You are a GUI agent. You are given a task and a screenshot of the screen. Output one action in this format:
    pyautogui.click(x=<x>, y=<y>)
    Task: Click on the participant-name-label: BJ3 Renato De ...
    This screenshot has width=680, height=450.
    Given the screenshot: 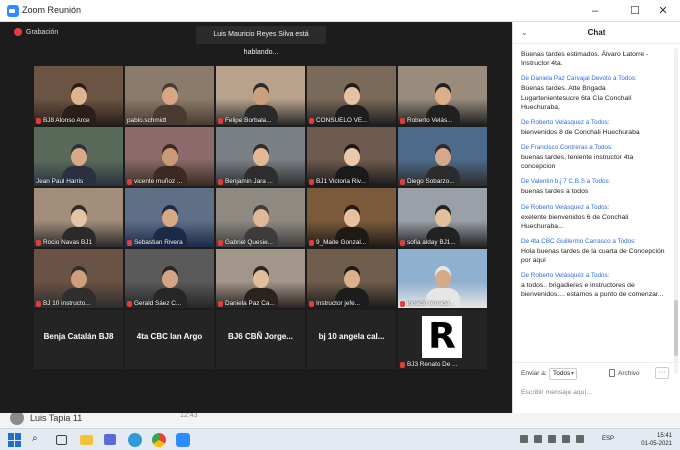 What is the action you would take?
    pyautogui.click(x=442, y=364)
    